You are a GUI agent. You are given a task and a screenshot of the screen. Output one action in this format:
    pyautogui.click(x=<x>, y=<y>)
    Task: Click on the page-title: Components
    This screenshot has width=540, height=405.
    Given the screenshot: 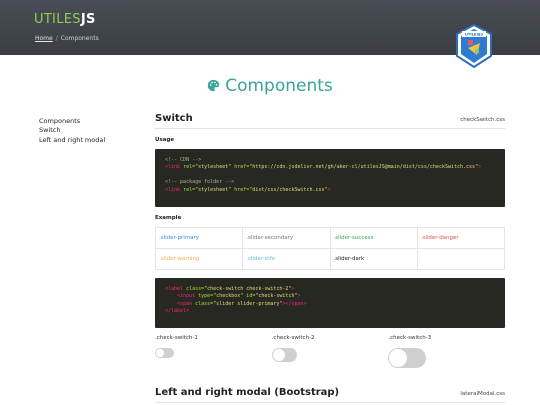 What is the action you would take?
    pyautogui.click(x=270, y=86)
    